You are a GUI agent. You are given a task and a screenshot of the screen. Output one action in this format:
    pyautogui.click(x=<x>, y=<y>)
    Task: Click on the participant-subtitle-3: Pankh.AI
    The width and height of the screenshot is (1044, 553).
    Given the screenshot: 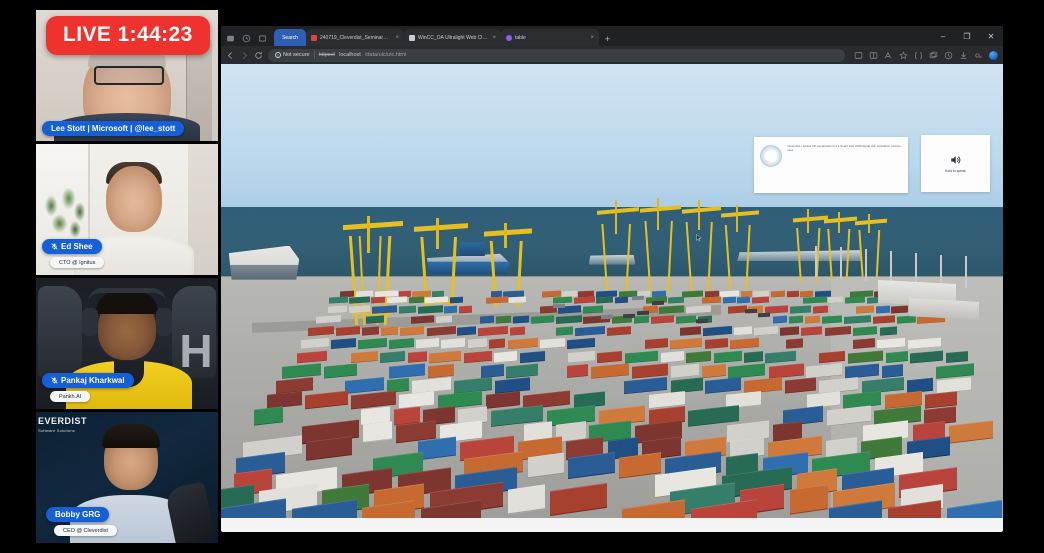 What is the action you would take?
    pyautogui.click(x=70, y=396)
    